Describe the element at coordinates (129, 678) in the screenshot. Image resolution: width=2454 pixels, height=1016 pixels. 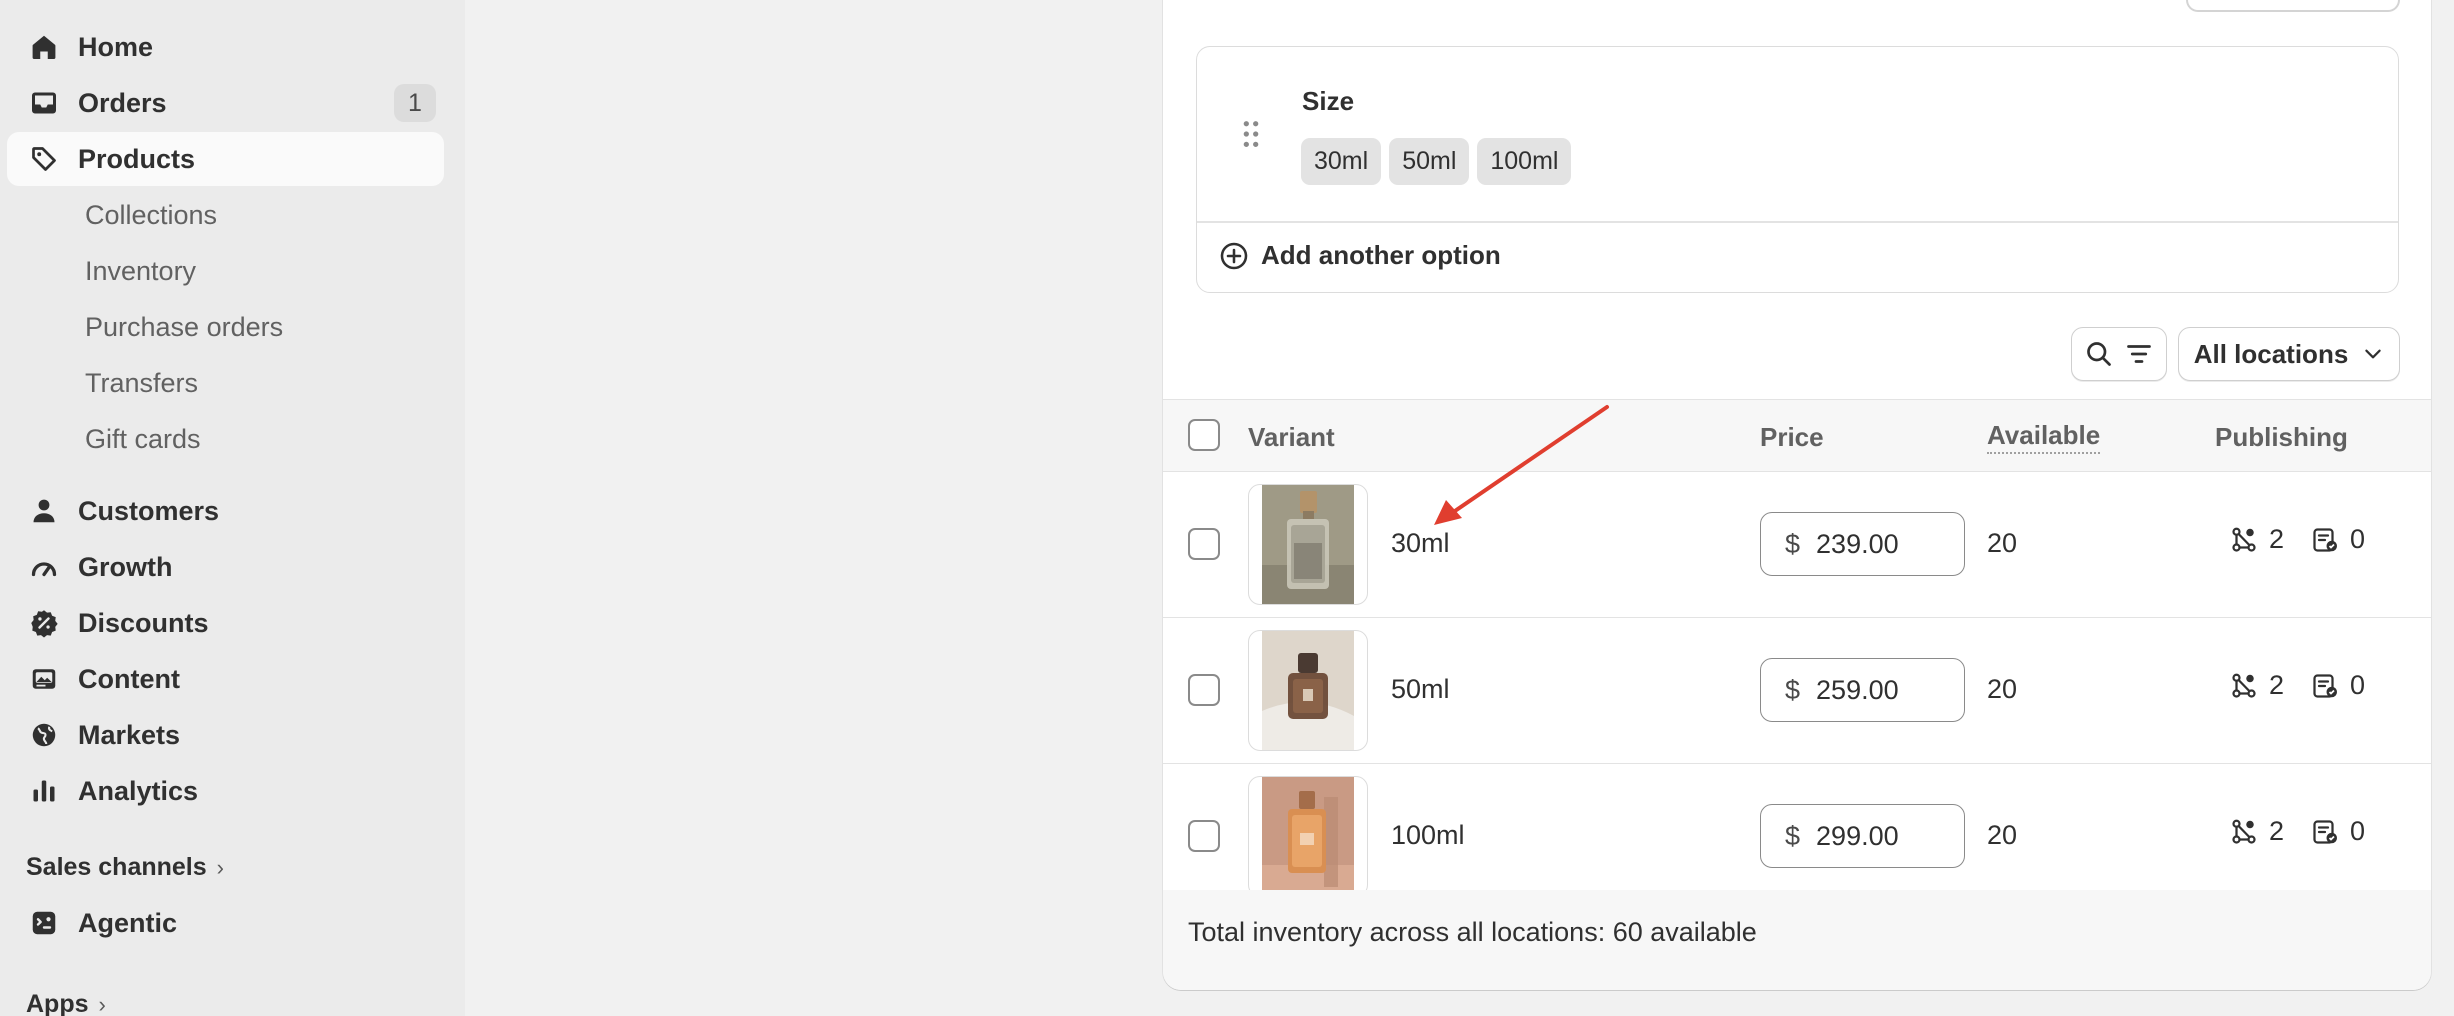
I see `sidebar-item-label: Content` at that location.